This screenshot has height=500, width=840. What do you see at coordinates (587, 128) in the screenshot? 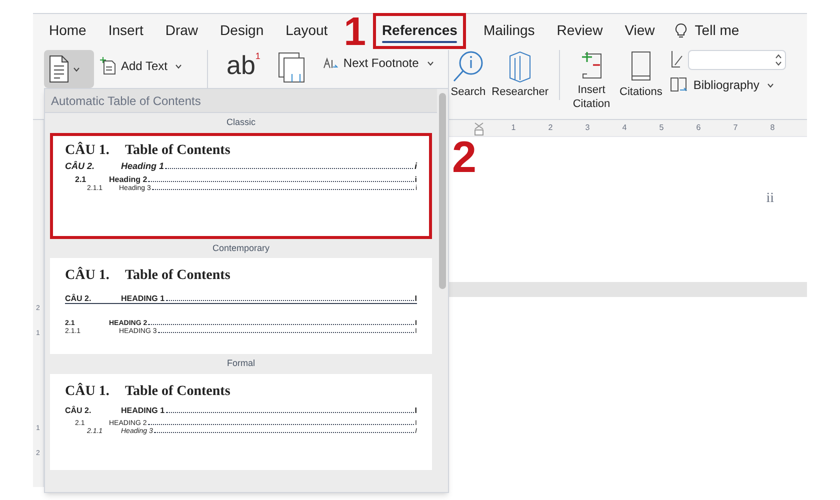
I see `ruler-number: 3` at bounding box center [587, 128].